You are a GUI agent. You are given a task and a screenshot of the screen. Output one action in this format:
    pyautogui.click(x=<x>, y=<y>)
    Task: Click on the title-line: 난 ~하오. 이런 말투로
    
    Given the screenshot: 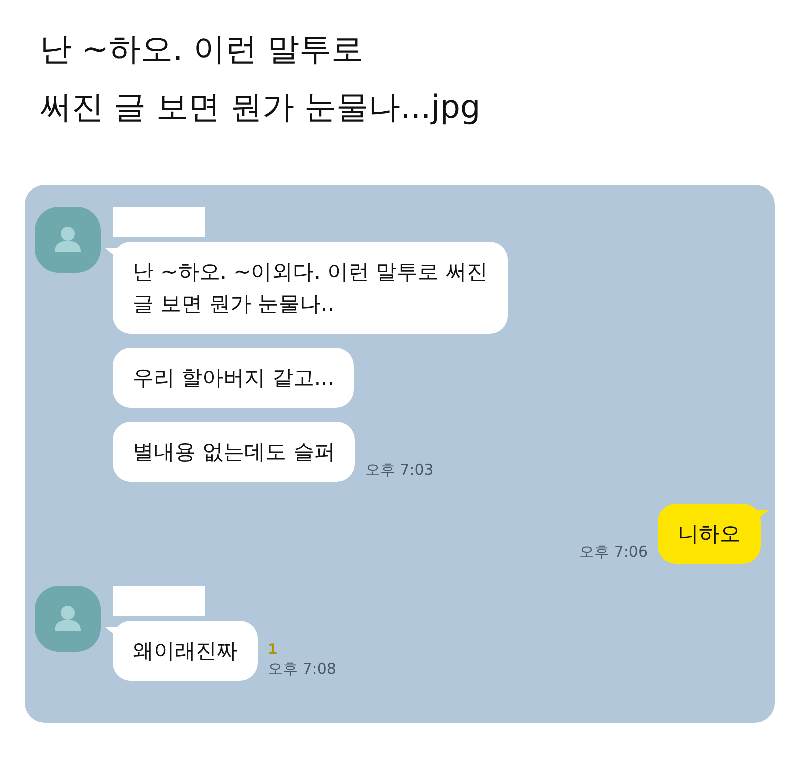 What is the action you would take?
    pyautogui.click(x=202, y=49)
    